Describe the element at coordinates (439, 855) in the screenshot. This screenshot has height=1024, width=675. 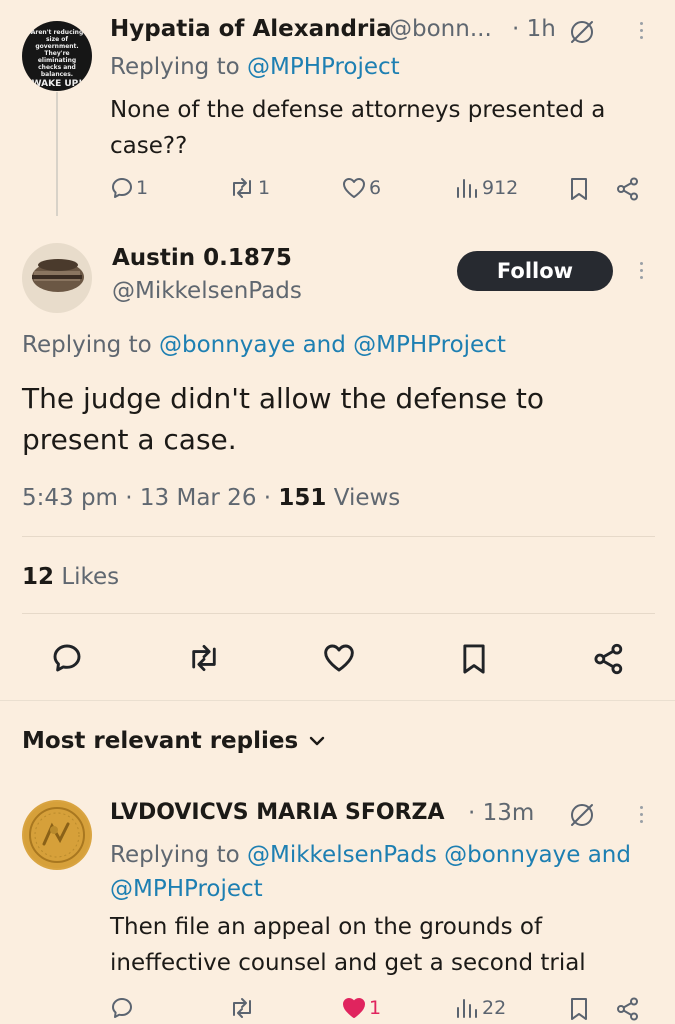
I see `mention-link: @MikkelsenPads @bonnyaye and` at that location.